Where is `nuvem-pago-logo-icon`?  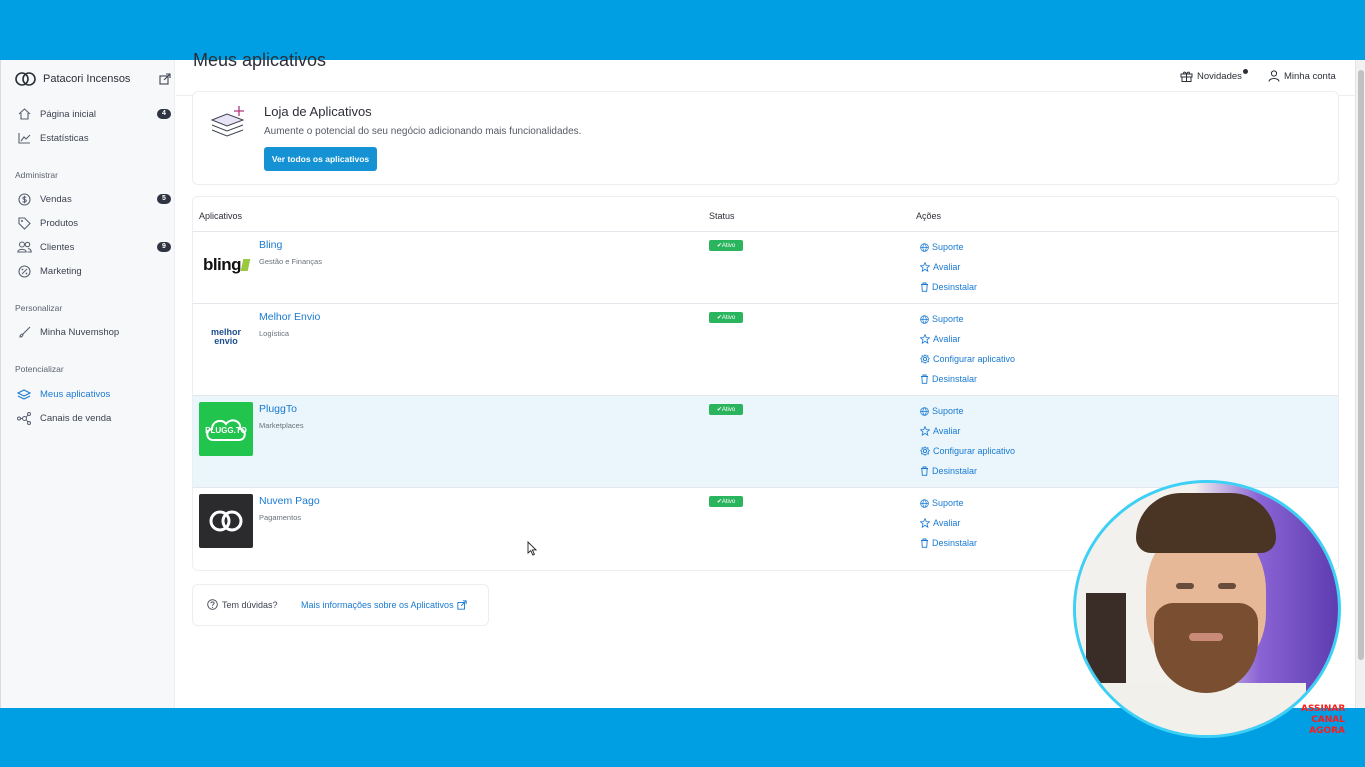
nuvem-pago-logo-icon is located at coordinates (226, 521).